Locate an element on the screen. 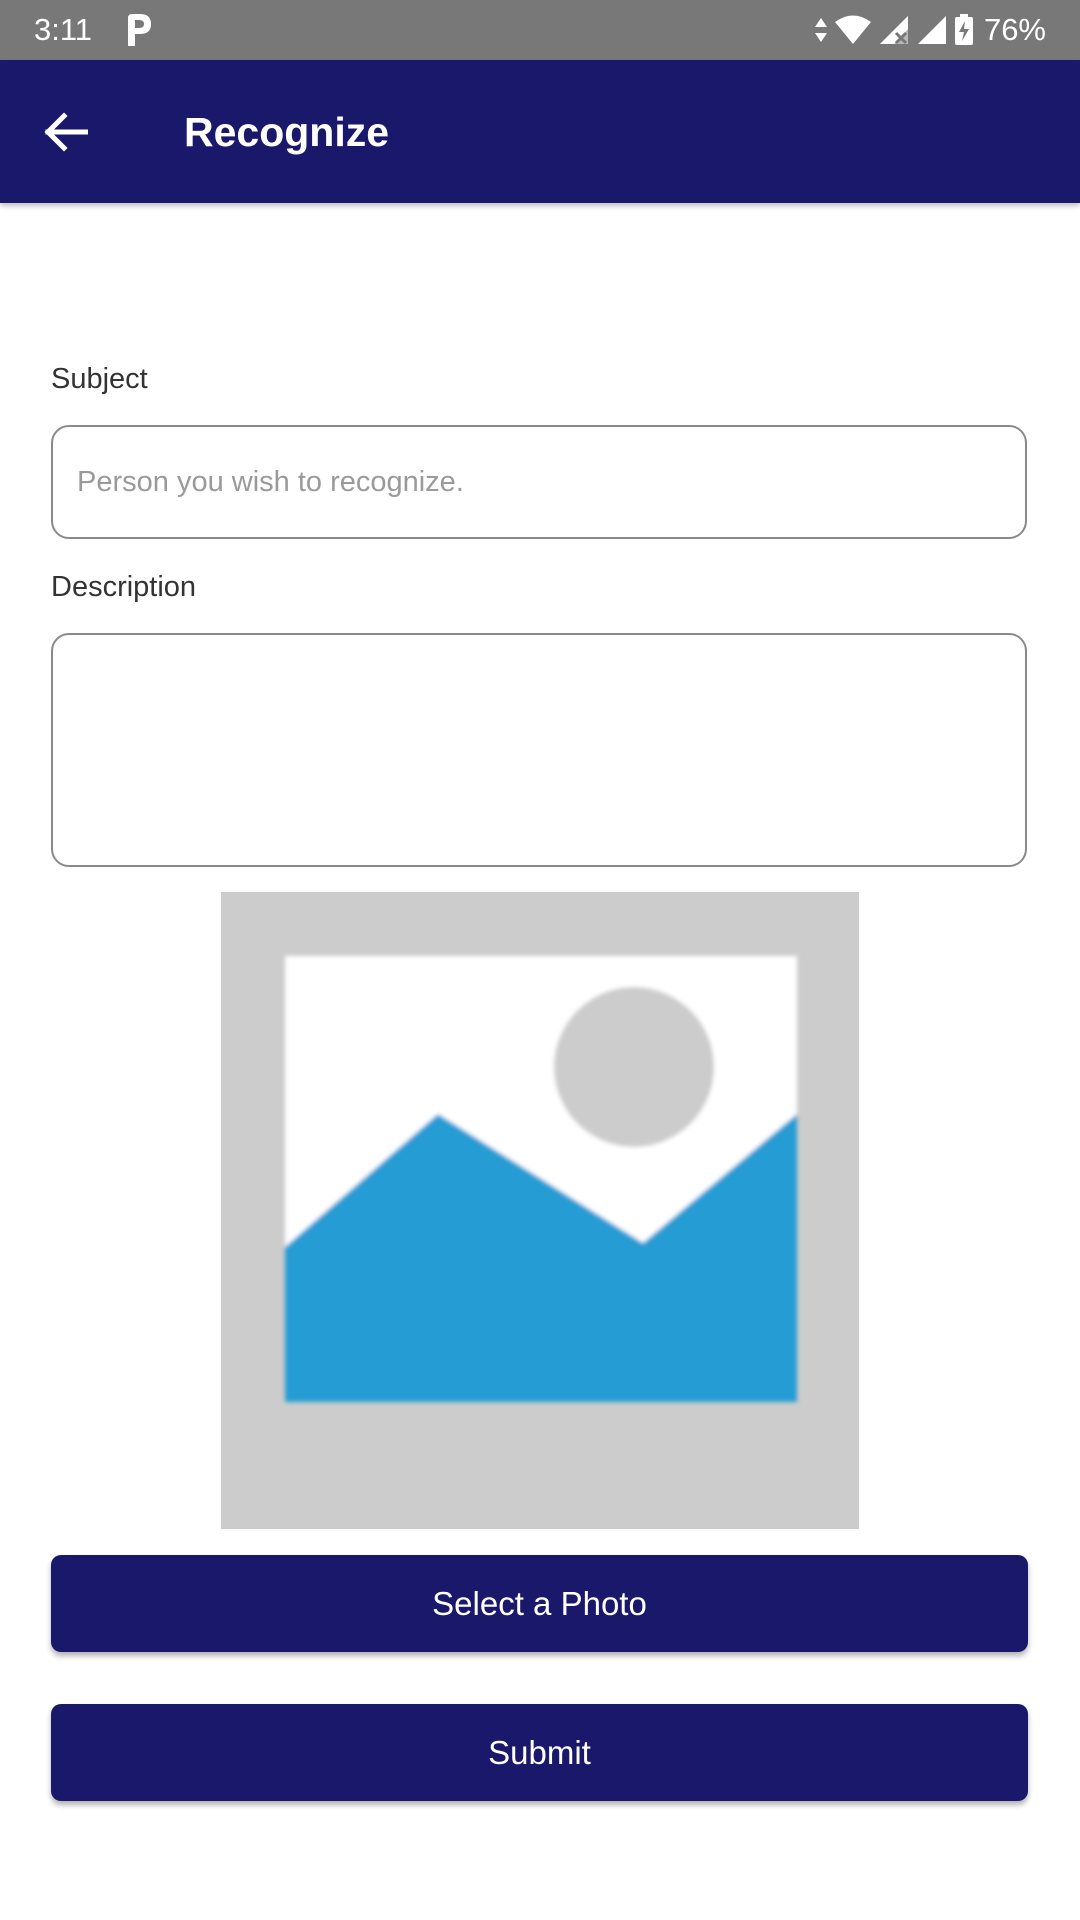  subject-input is located at coordinates (539, 482).